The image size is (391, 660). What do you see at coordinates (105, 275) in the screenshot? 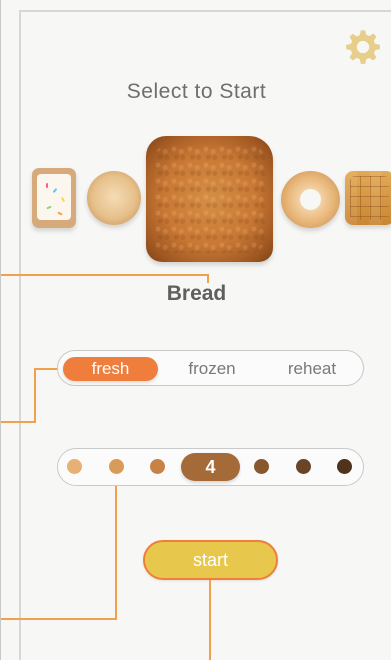
I see `callout-line-food-horizontal` at bounding box center [105, 275].